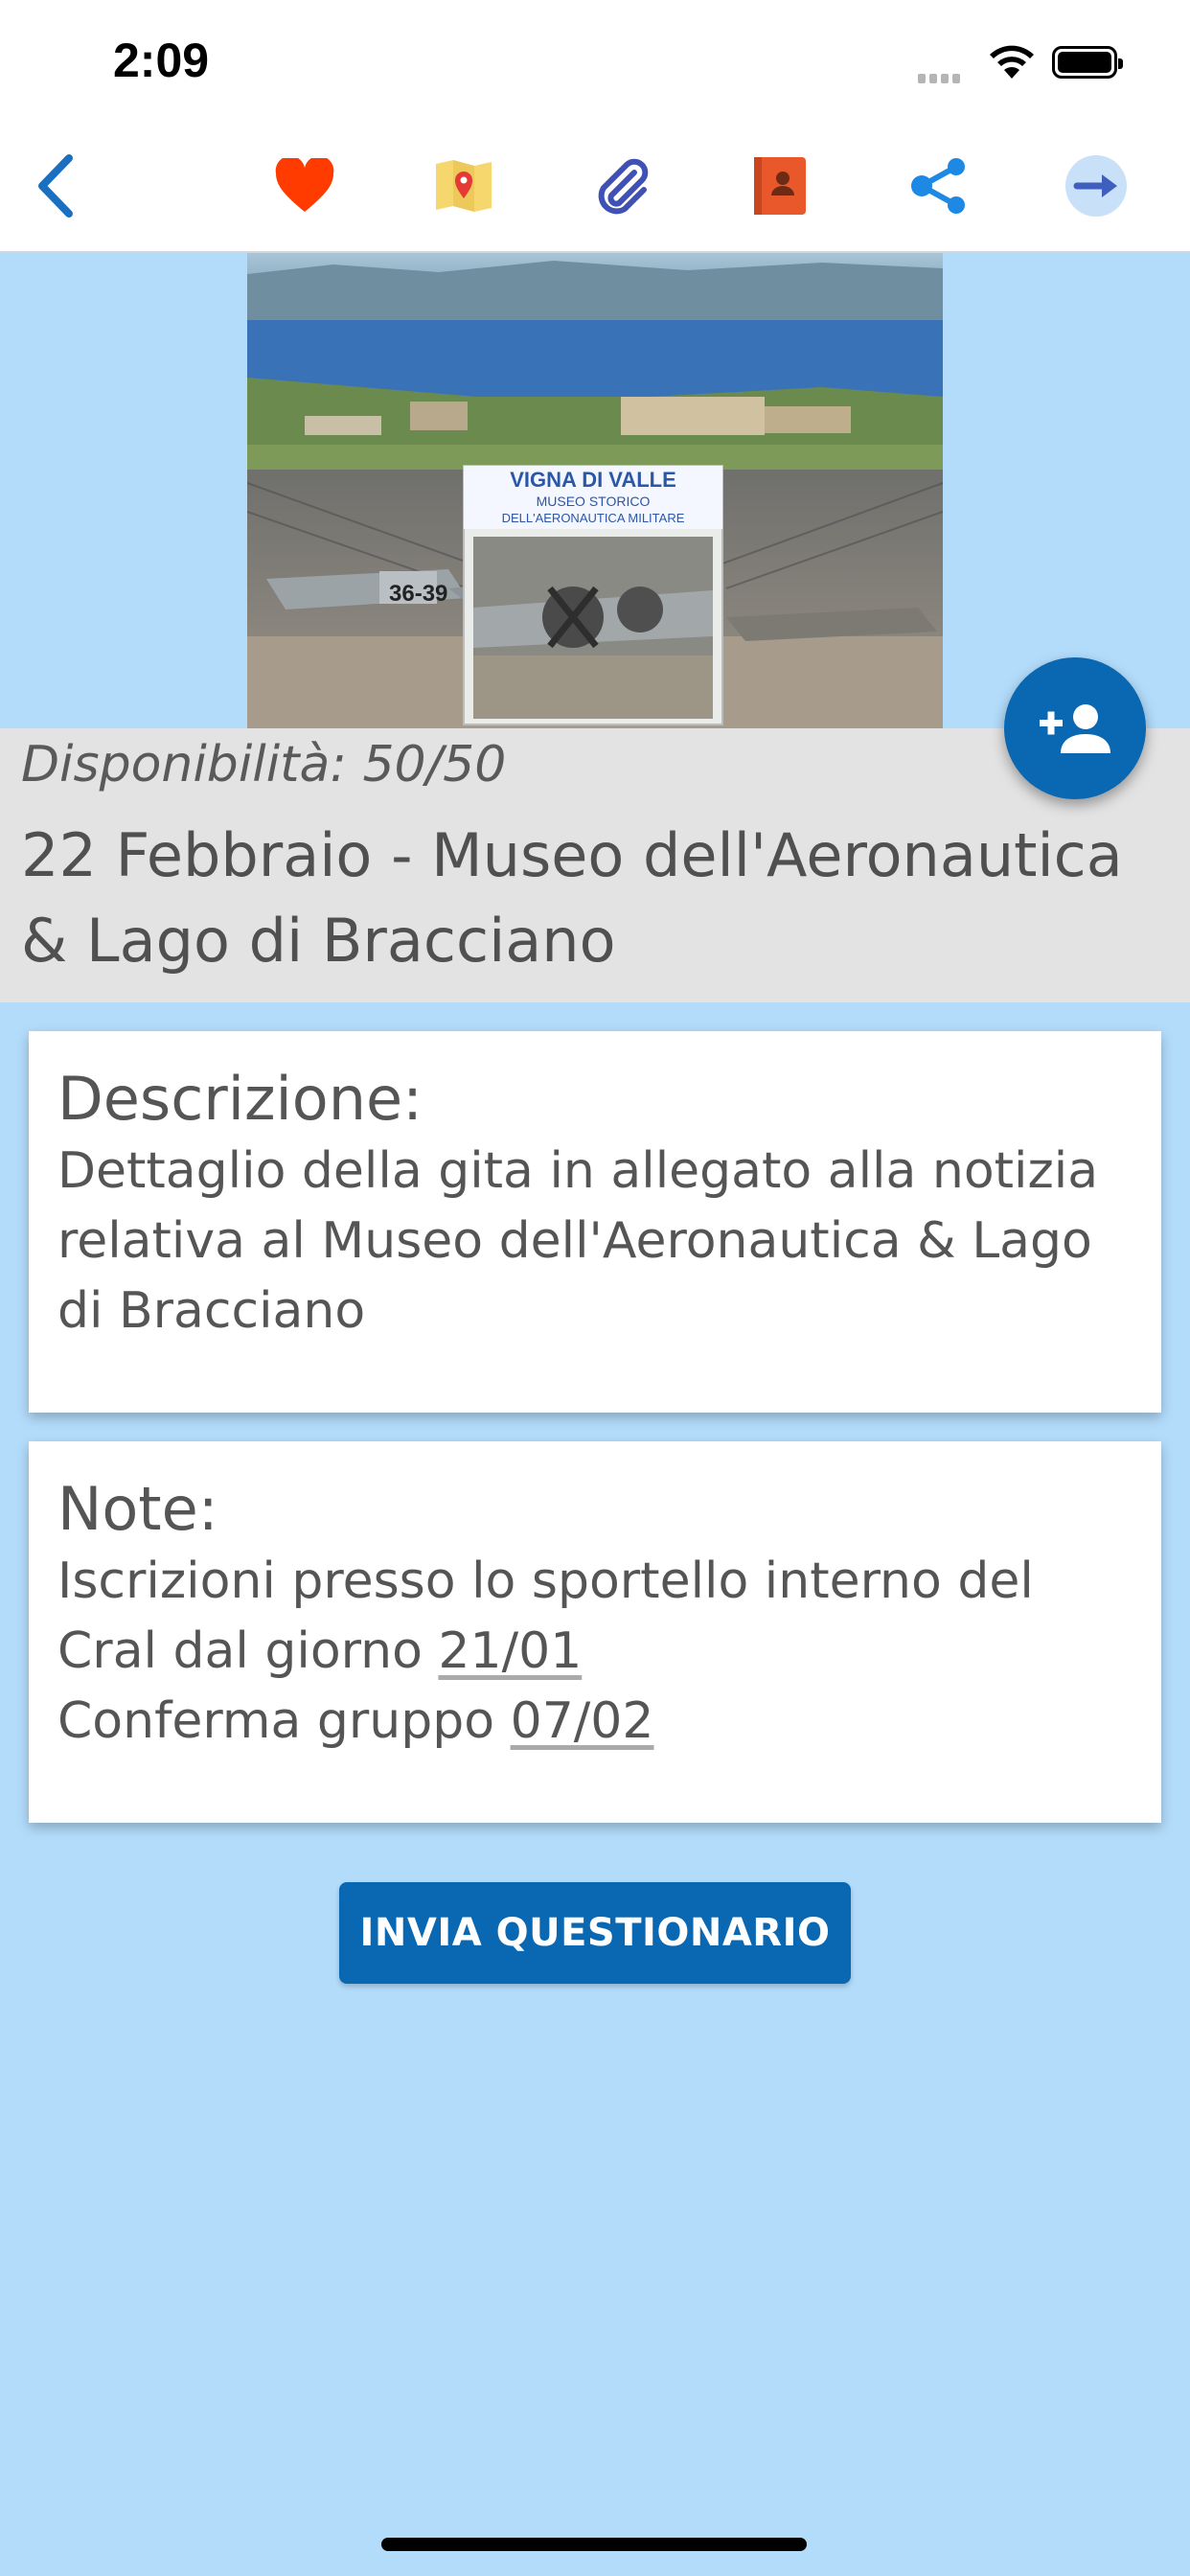 This screenshot has width=1190, height=2576. I want to click on status-bar: 2:09, so click(595, 63).